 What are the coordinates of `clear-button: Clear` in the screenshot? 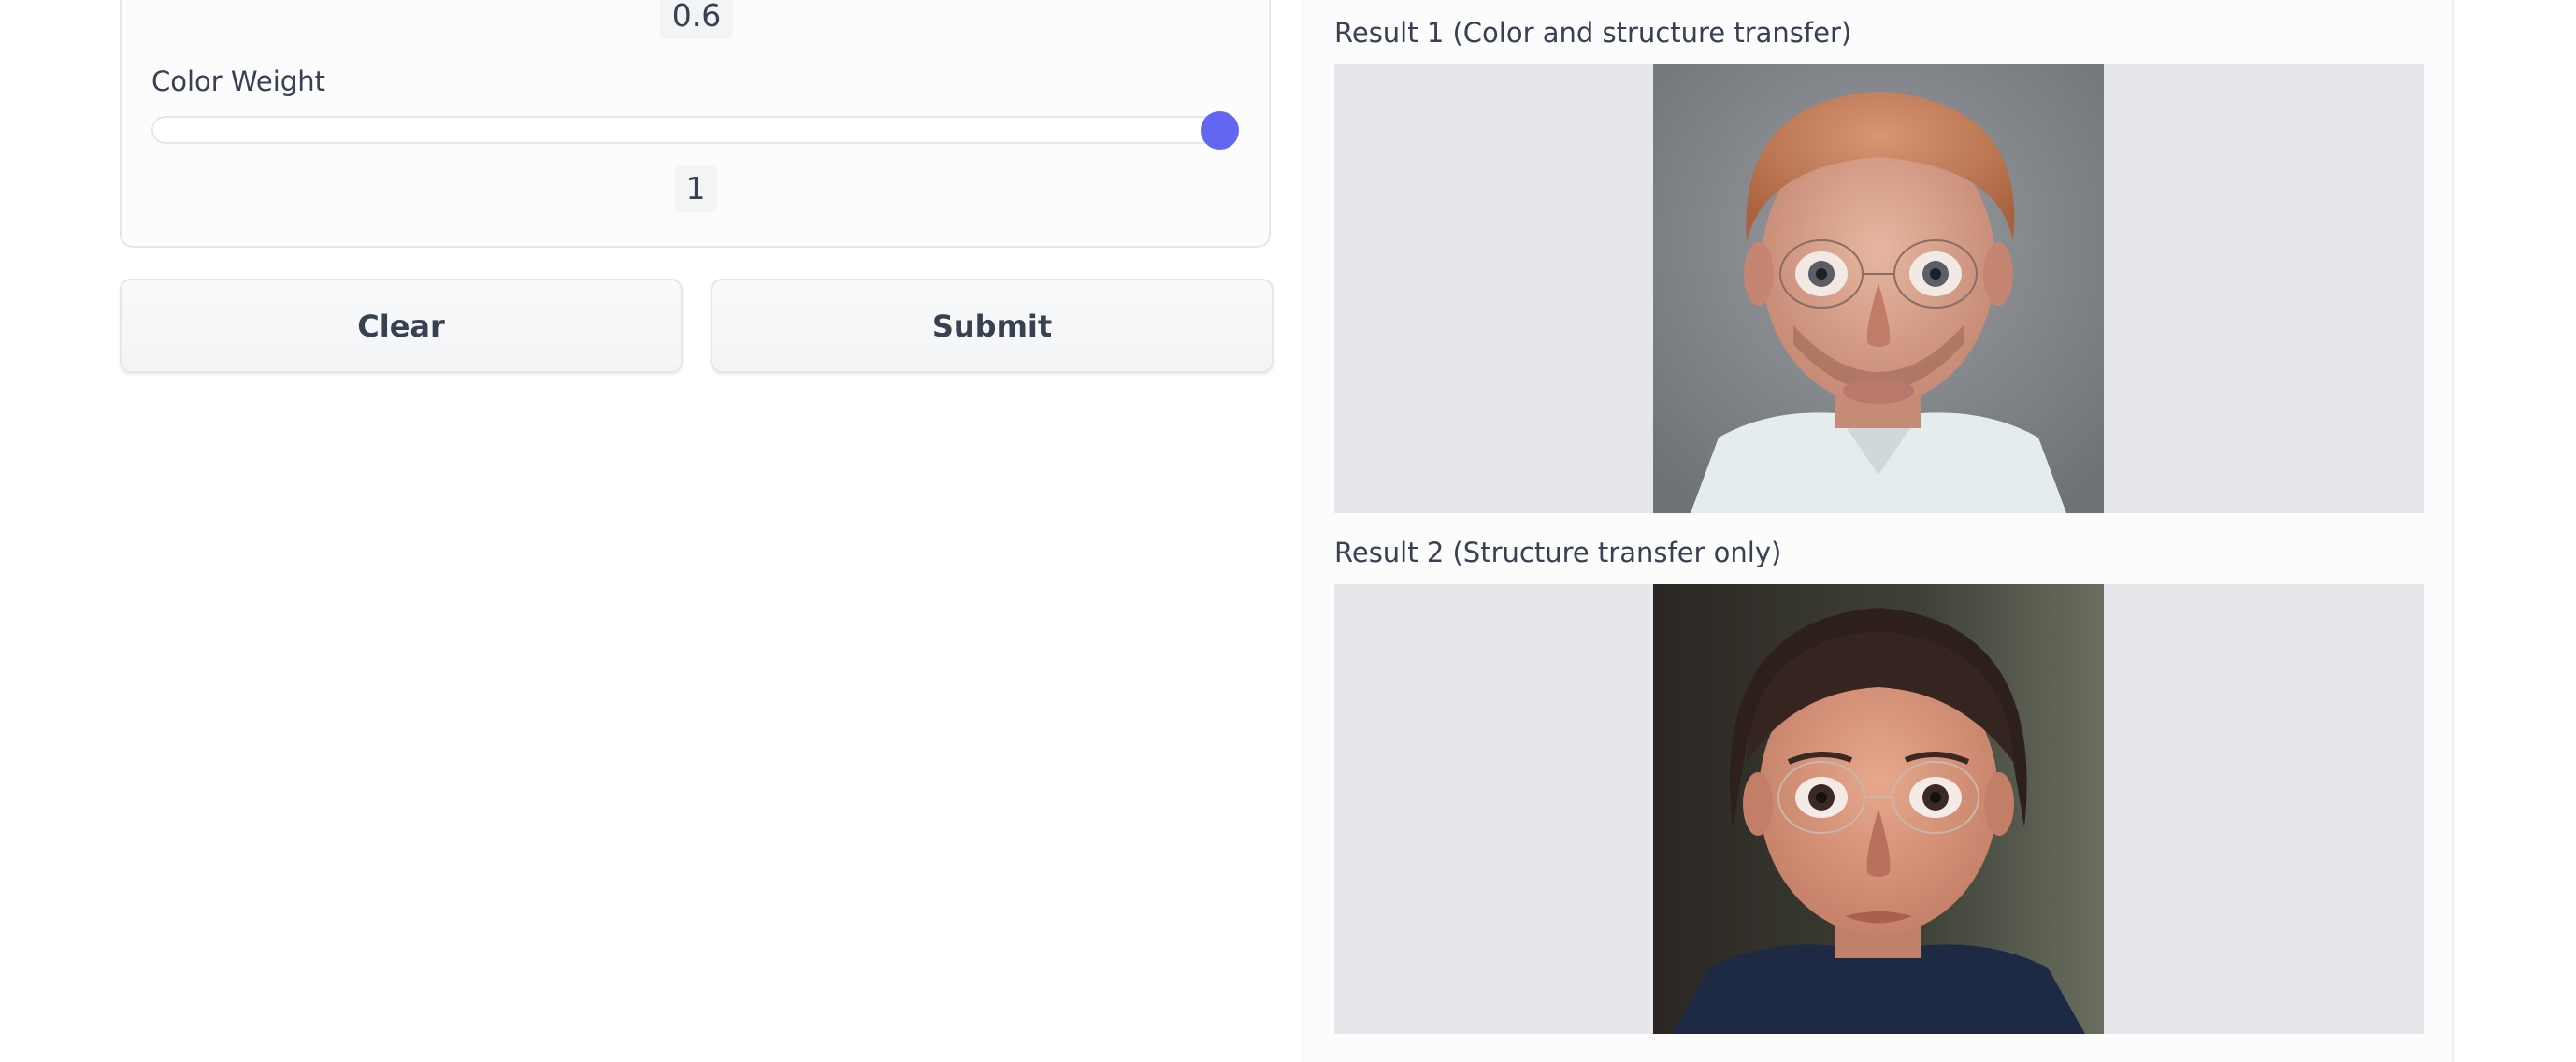 It's located at (401, 326).